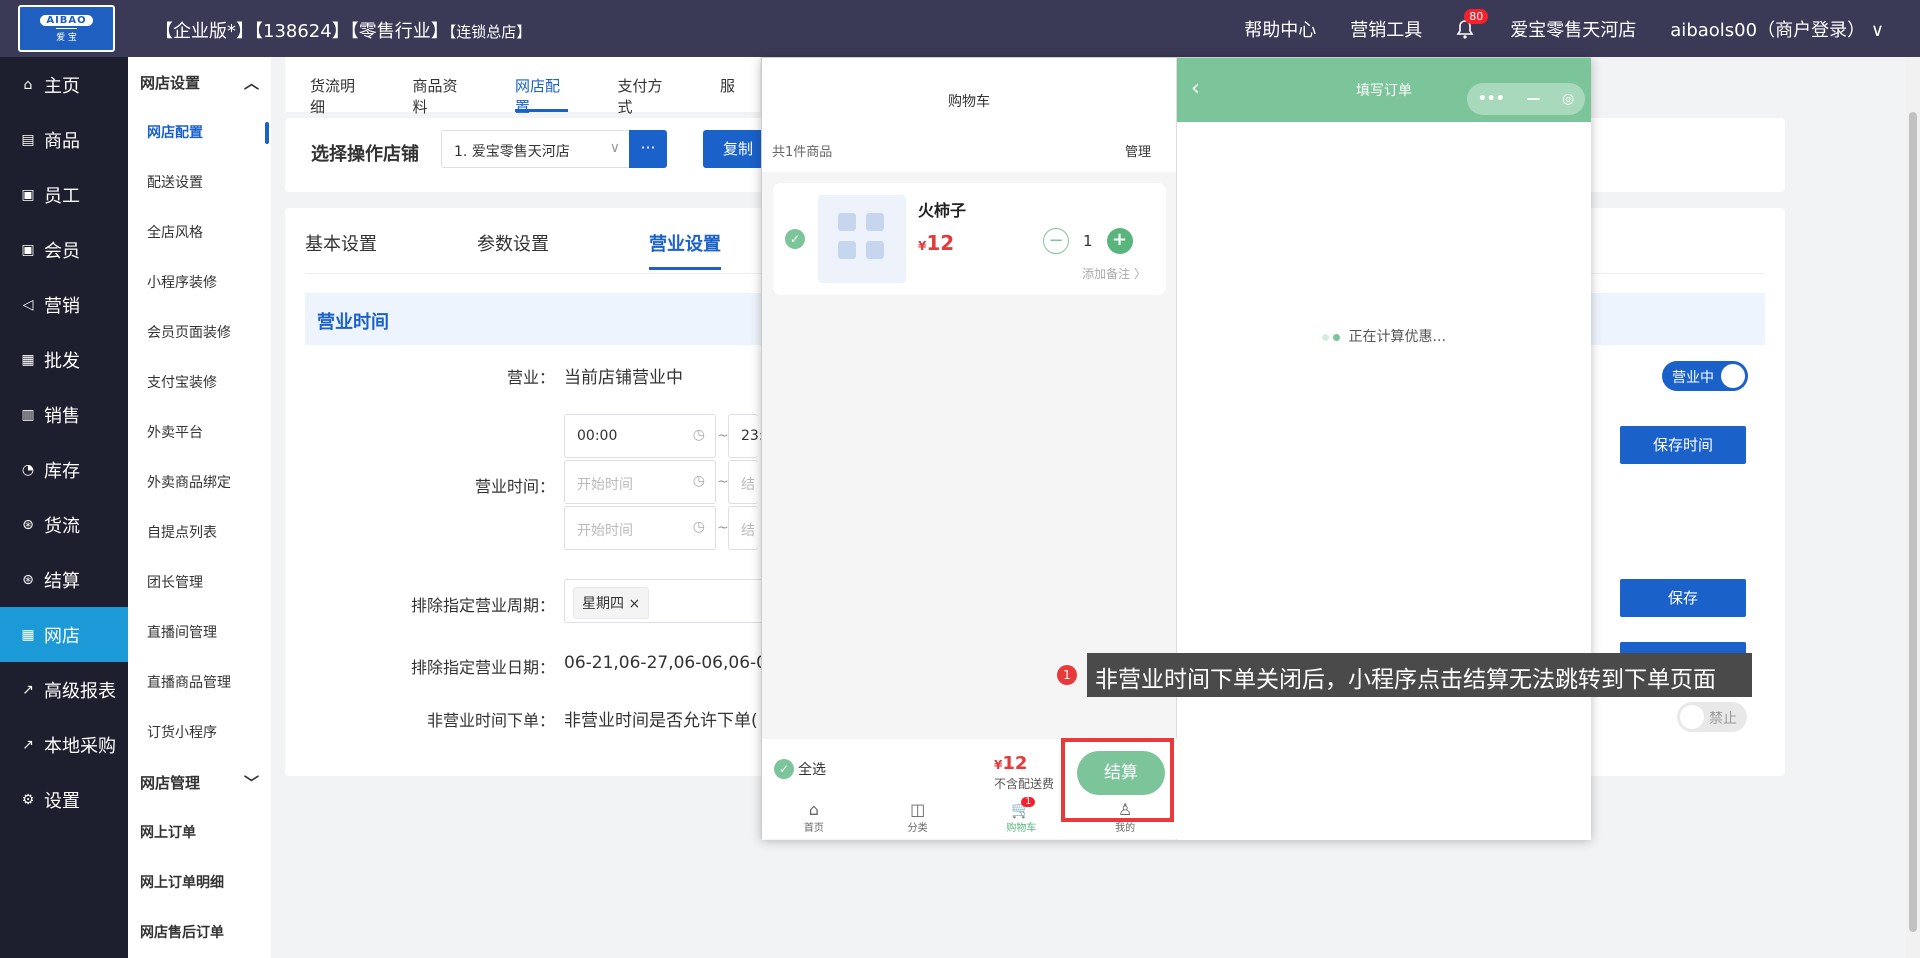 This screenshot has height=958, width=1920. Describe the element at coordinates (614, 148) in the screenshot. I see `chevron-down-icon: ∨` at that location.